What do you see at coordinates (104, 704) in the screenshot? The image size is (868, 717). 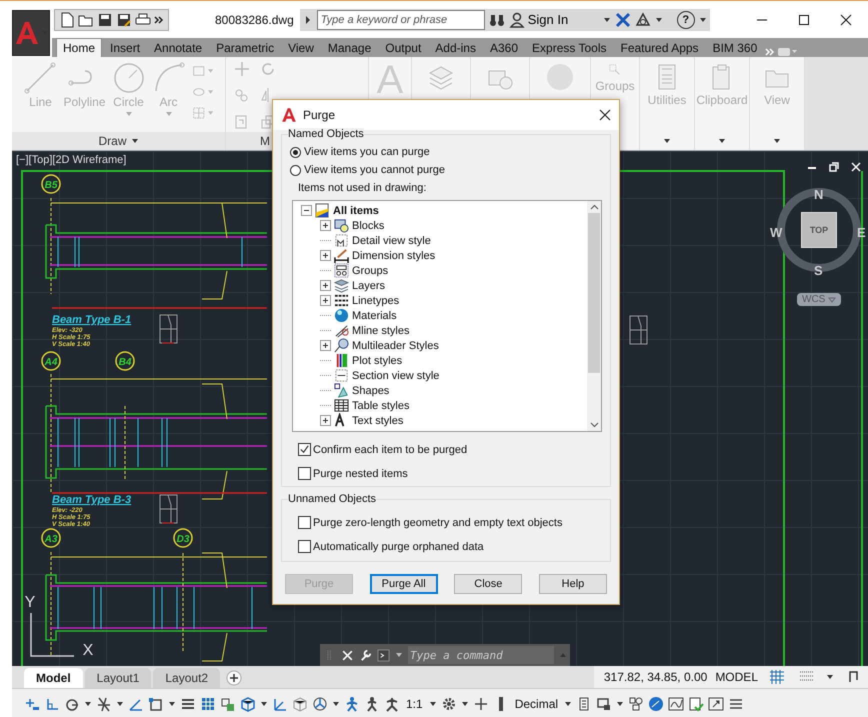 I see `crossed-lines-icon` at bounding box center [104, 704].